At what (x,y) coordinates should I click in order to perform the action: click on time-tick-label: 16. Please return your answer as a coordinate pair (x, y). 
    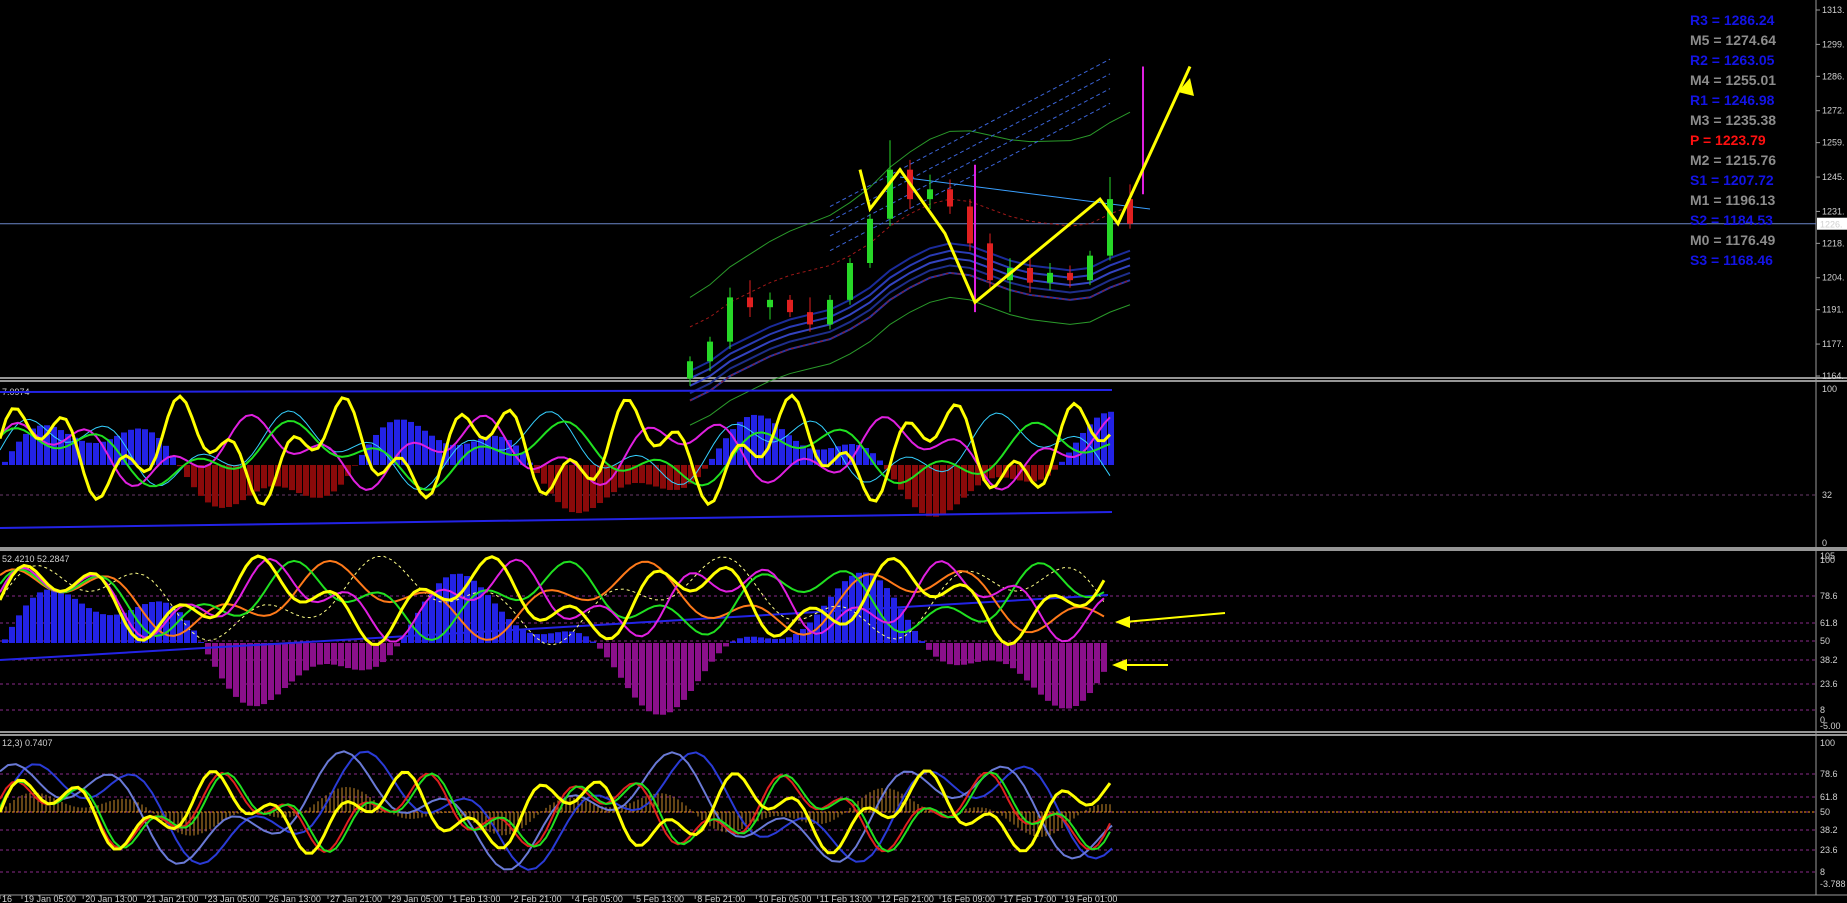
    Looking at the image, I should click on (7, 898).